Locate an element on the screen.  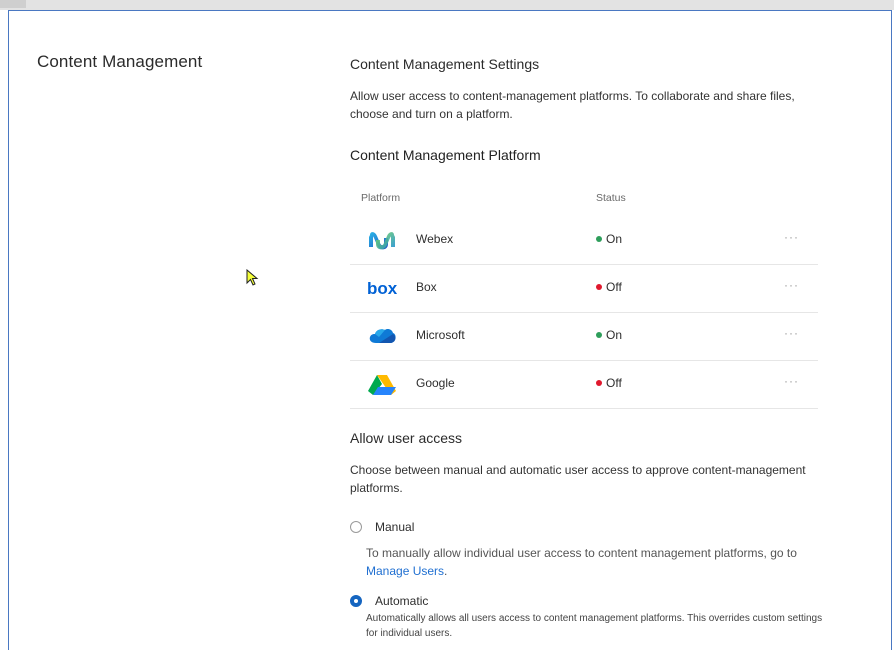
webex-icon is located at coordinates (382, 241).